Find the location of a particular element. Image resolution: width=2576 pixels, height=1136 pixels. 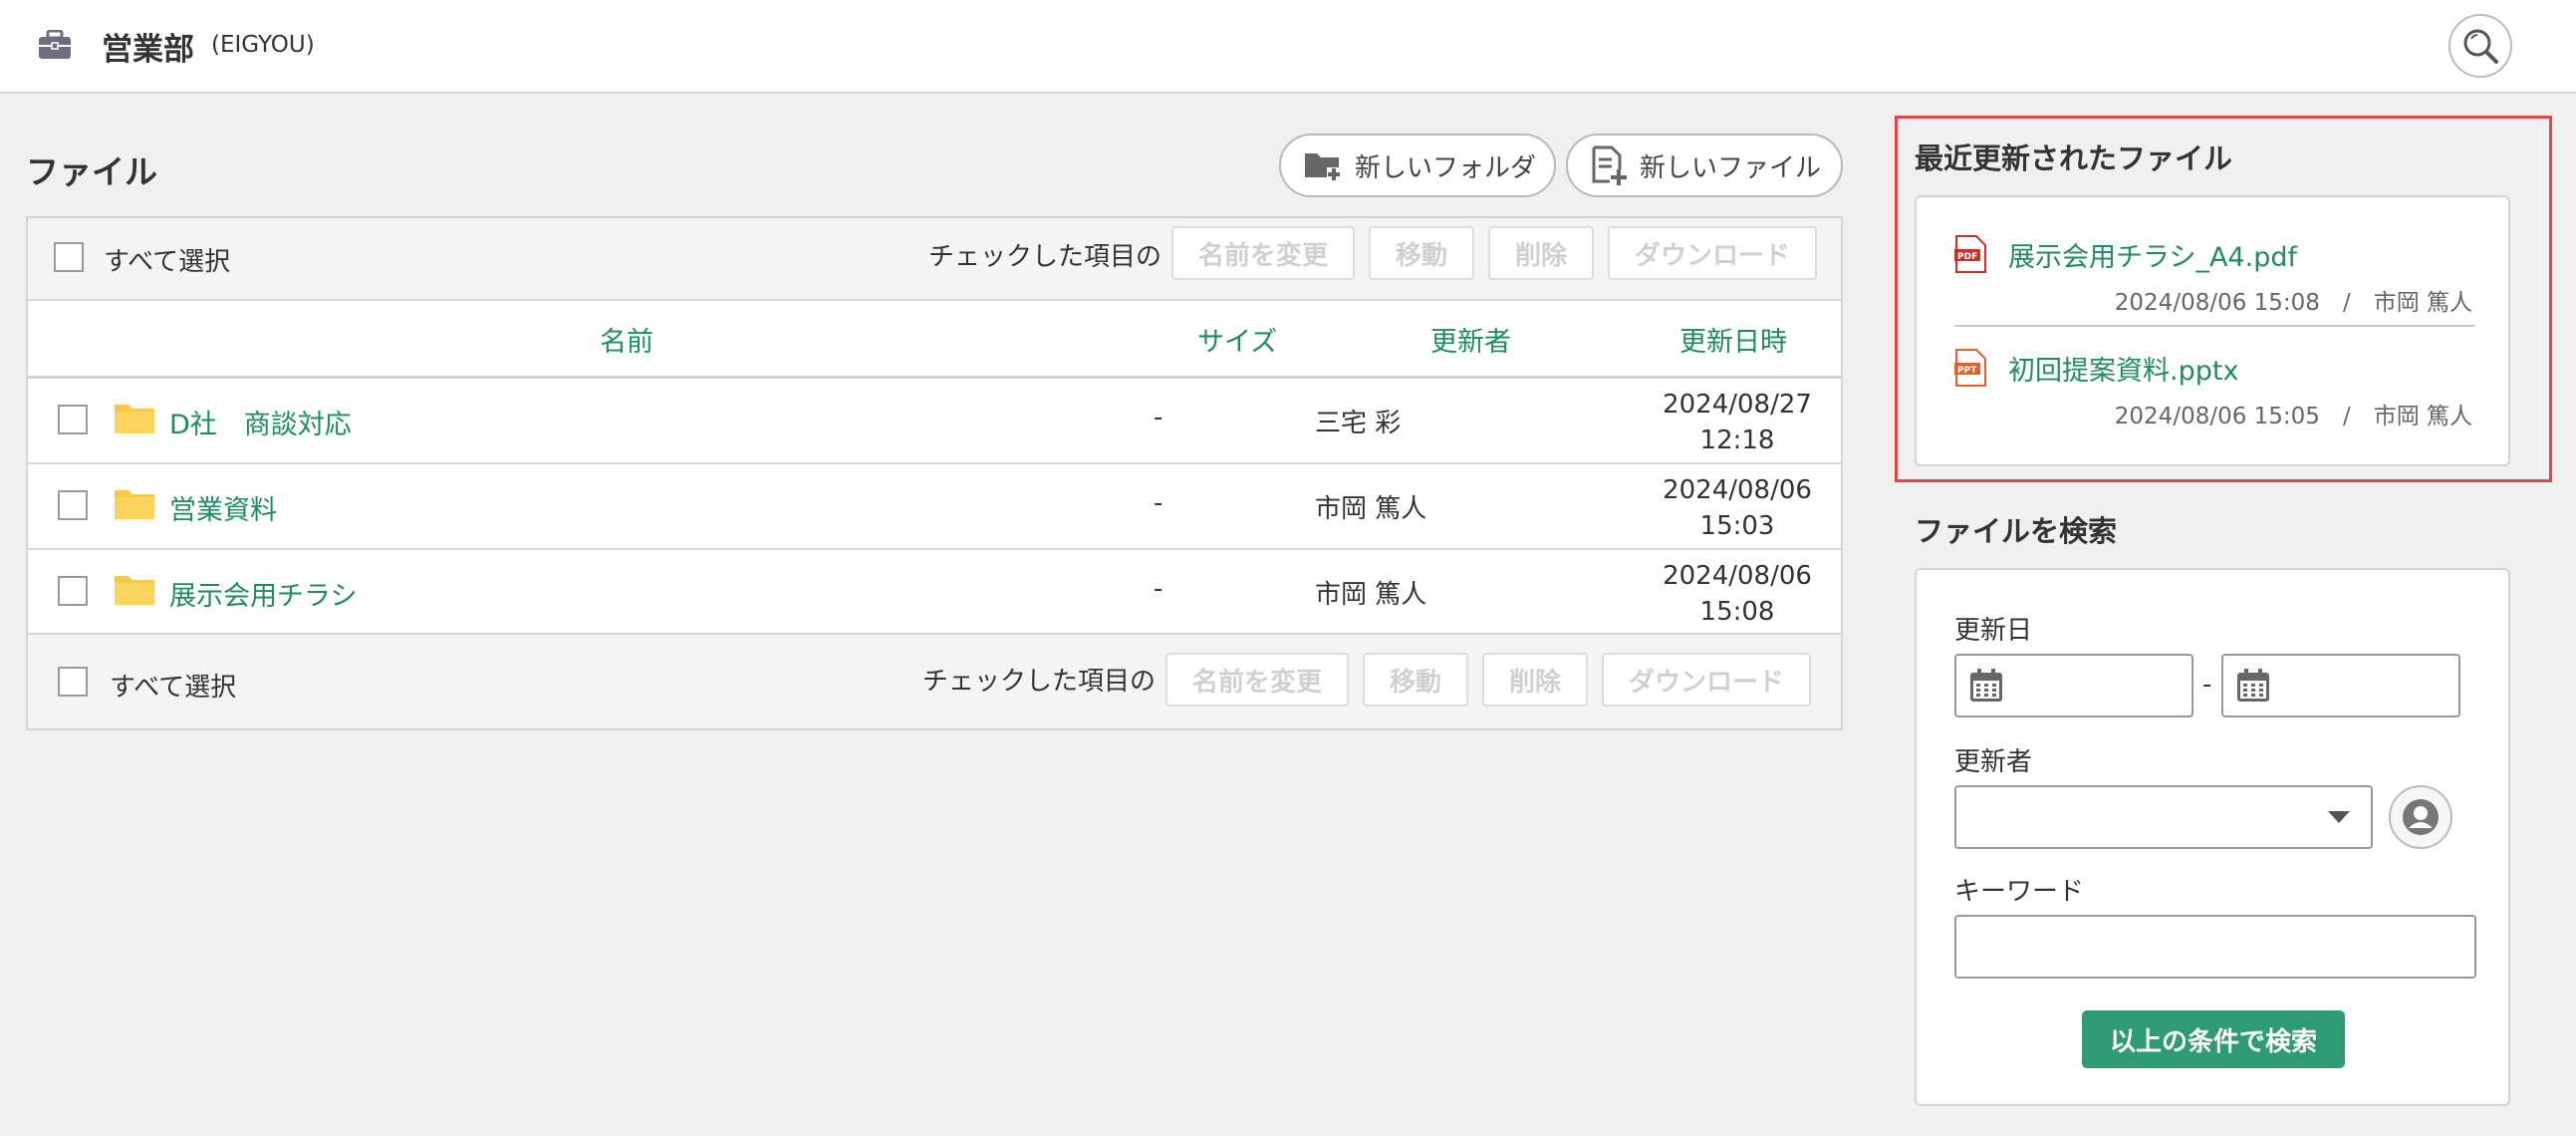

table-row: 展示会用チラシ - 市岡 篤人 2024/08/06 15:08 is located at coordinates (934, 593).